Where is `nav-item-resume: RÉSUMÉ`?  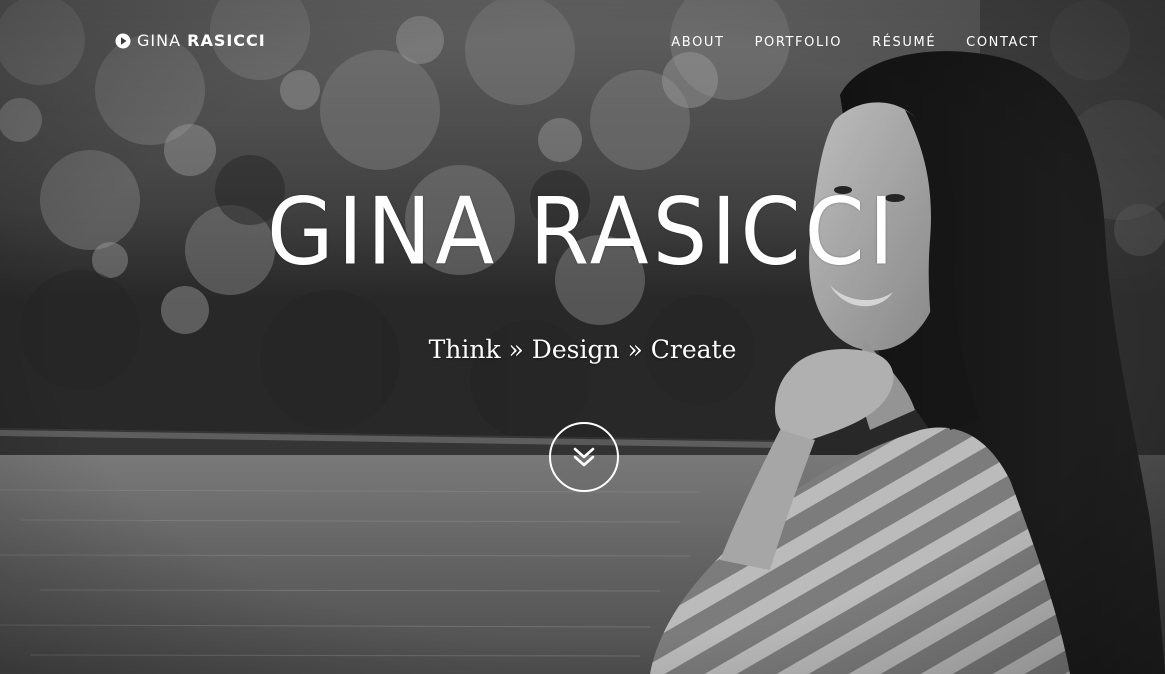 nav-item-resume: RÉSUMÉ is located at coordinates (904, 42).